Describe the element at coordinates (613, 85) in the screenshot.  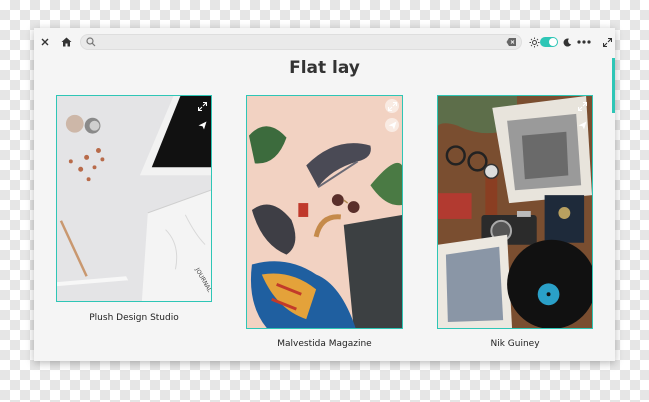
I see `scrollbar` at that location.